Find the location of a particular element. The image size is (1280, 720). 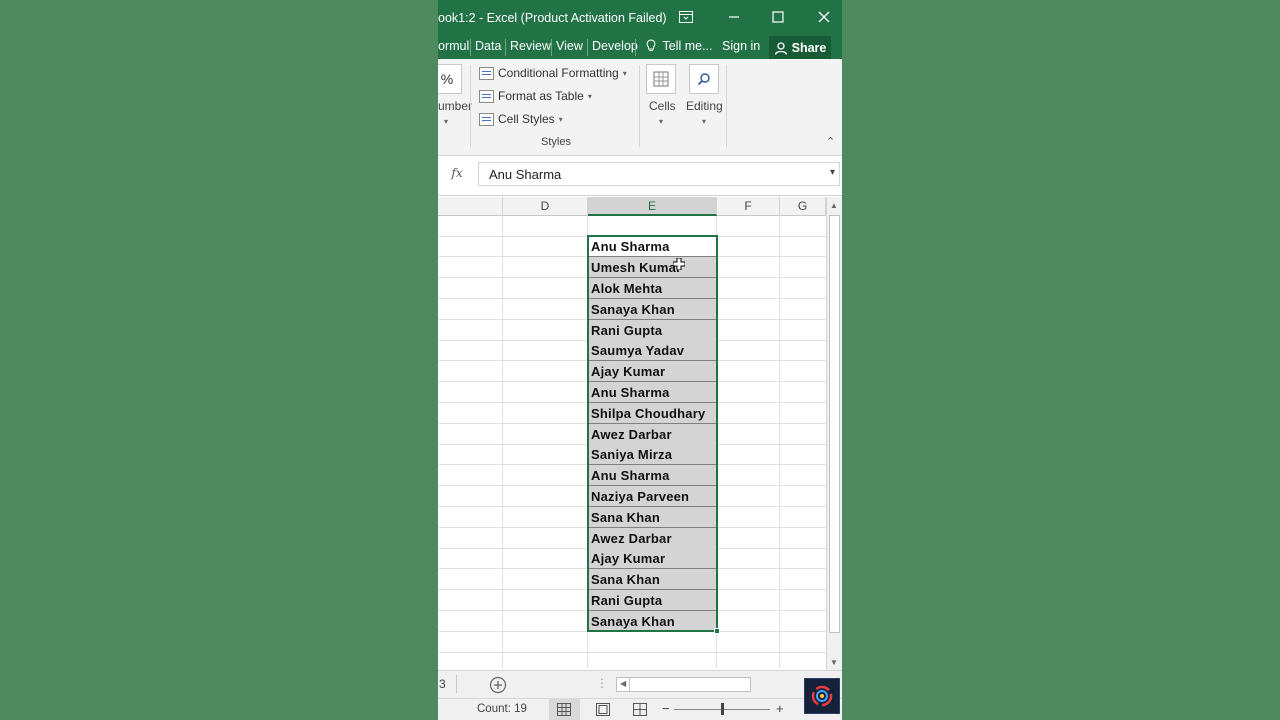

formula-input: Anu Sharma ▾ is located at coordinates (659, 174).